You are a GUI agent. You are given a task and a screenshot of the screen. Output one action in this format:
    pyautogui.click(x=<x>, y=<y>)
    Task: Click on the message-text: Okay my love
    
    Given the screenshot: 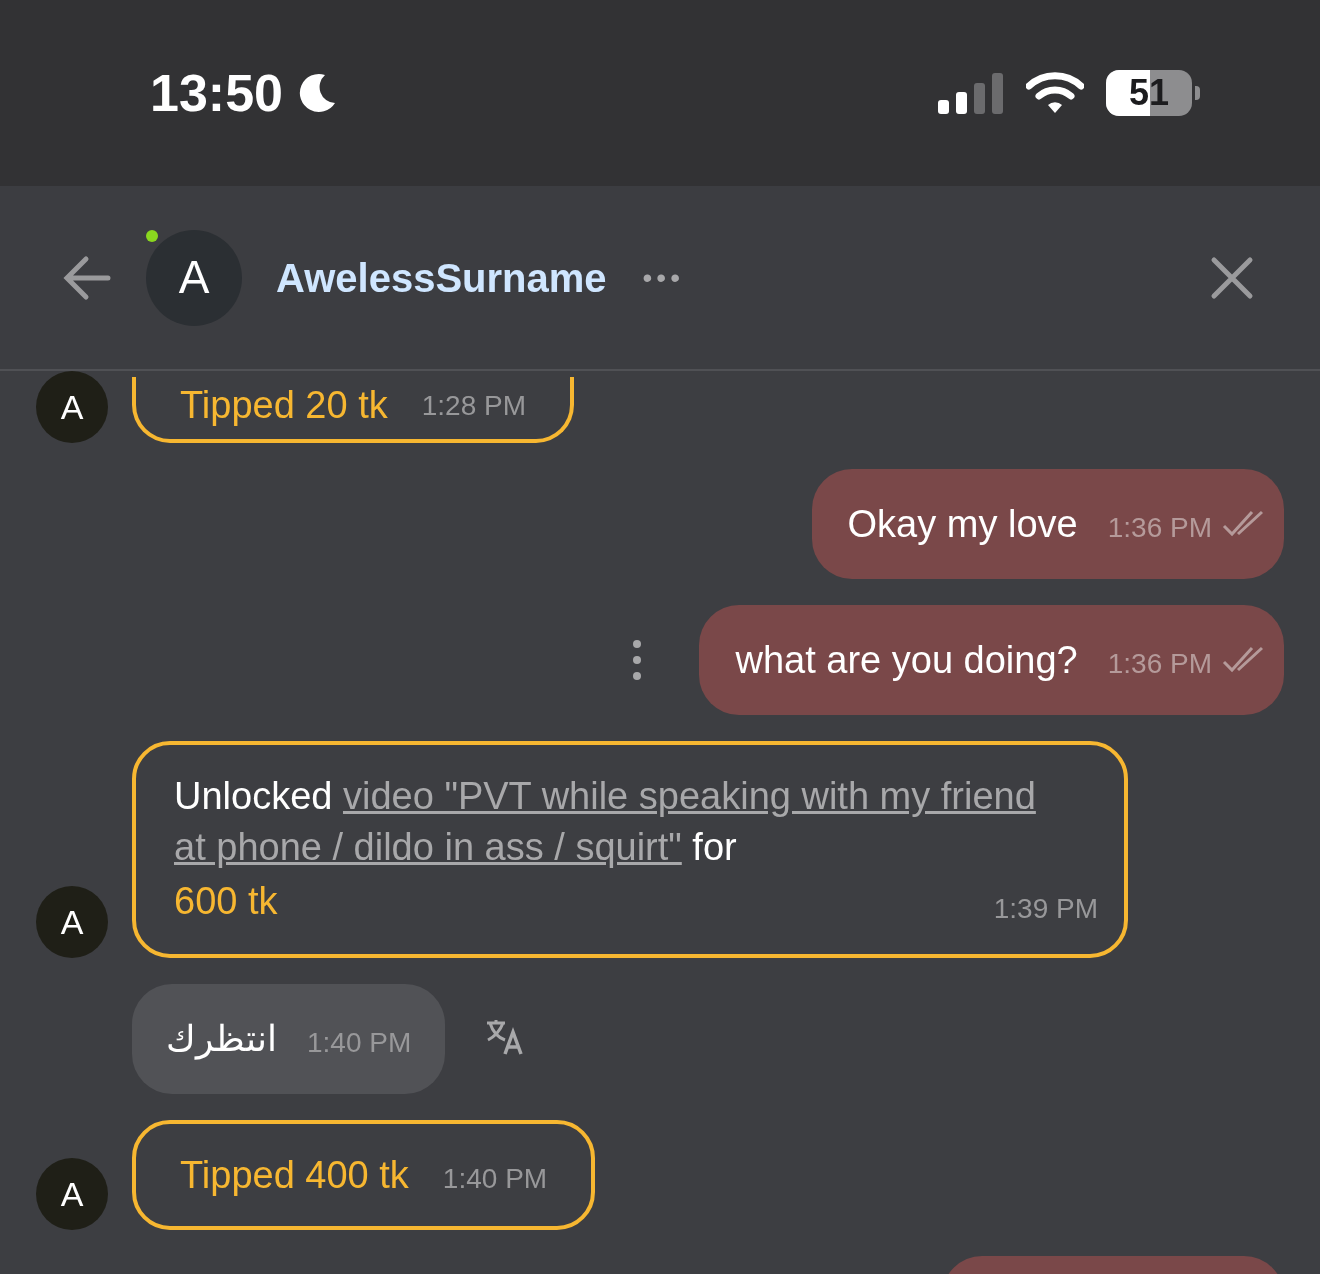 What is the action you would take?
    pyautogui.click(x=962, y=524)
    